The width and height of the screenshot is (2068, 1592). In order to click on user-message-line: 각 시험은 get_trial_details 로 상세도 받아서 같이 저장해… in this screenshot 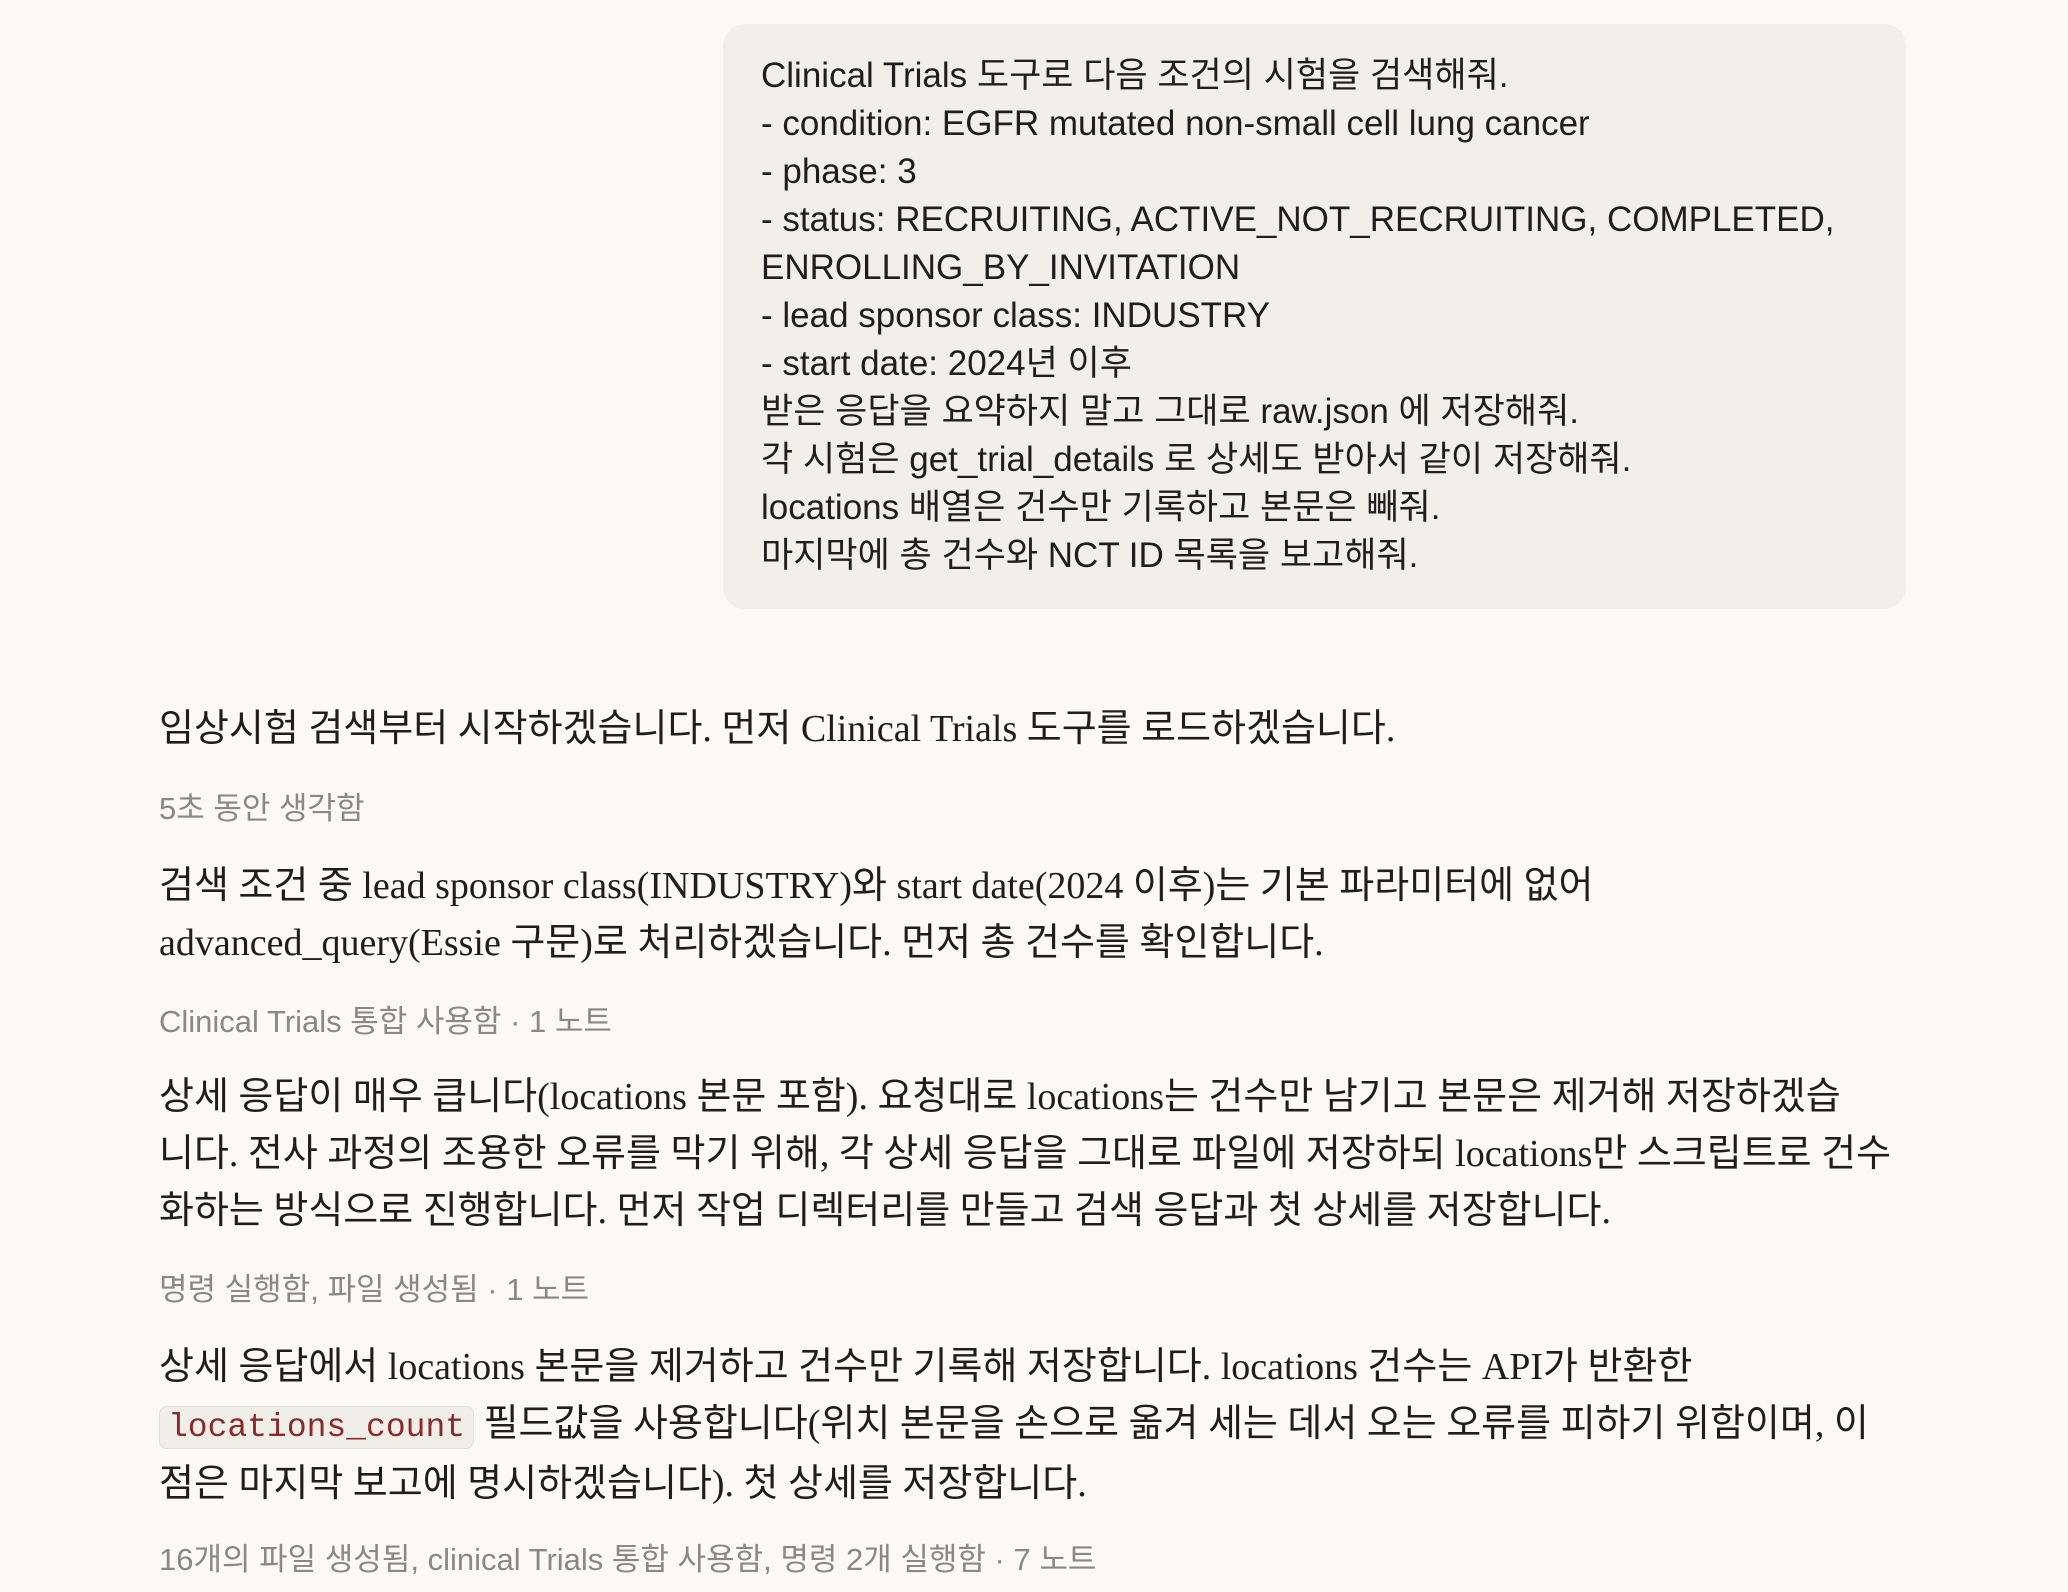, I will do `click(1196, 459)`.